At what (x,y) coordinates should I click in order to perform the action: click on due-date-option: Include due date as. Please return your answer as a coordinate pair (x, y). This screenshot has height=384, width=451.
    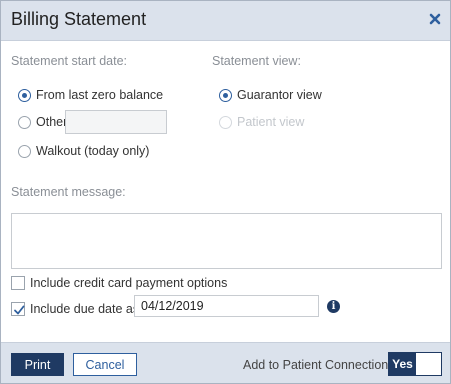
    Looking at the image, I should click on (75, 309).